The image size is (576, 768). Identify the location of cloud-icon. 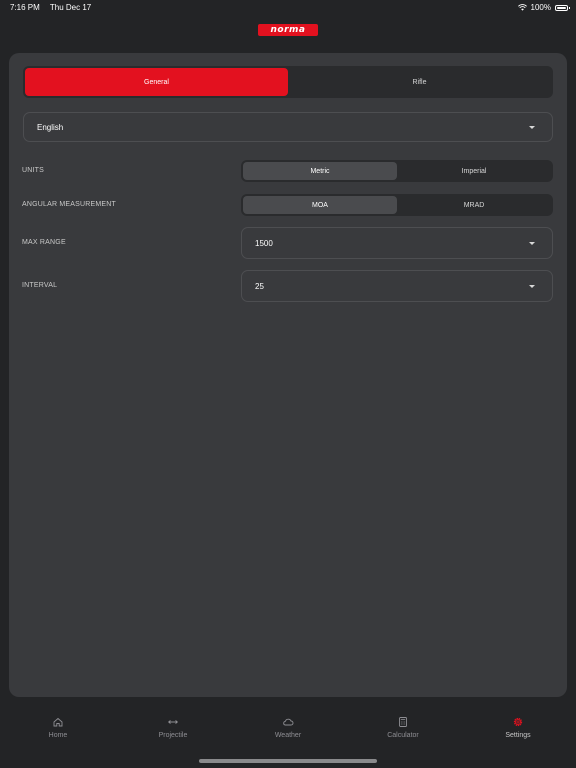
(288, 722).